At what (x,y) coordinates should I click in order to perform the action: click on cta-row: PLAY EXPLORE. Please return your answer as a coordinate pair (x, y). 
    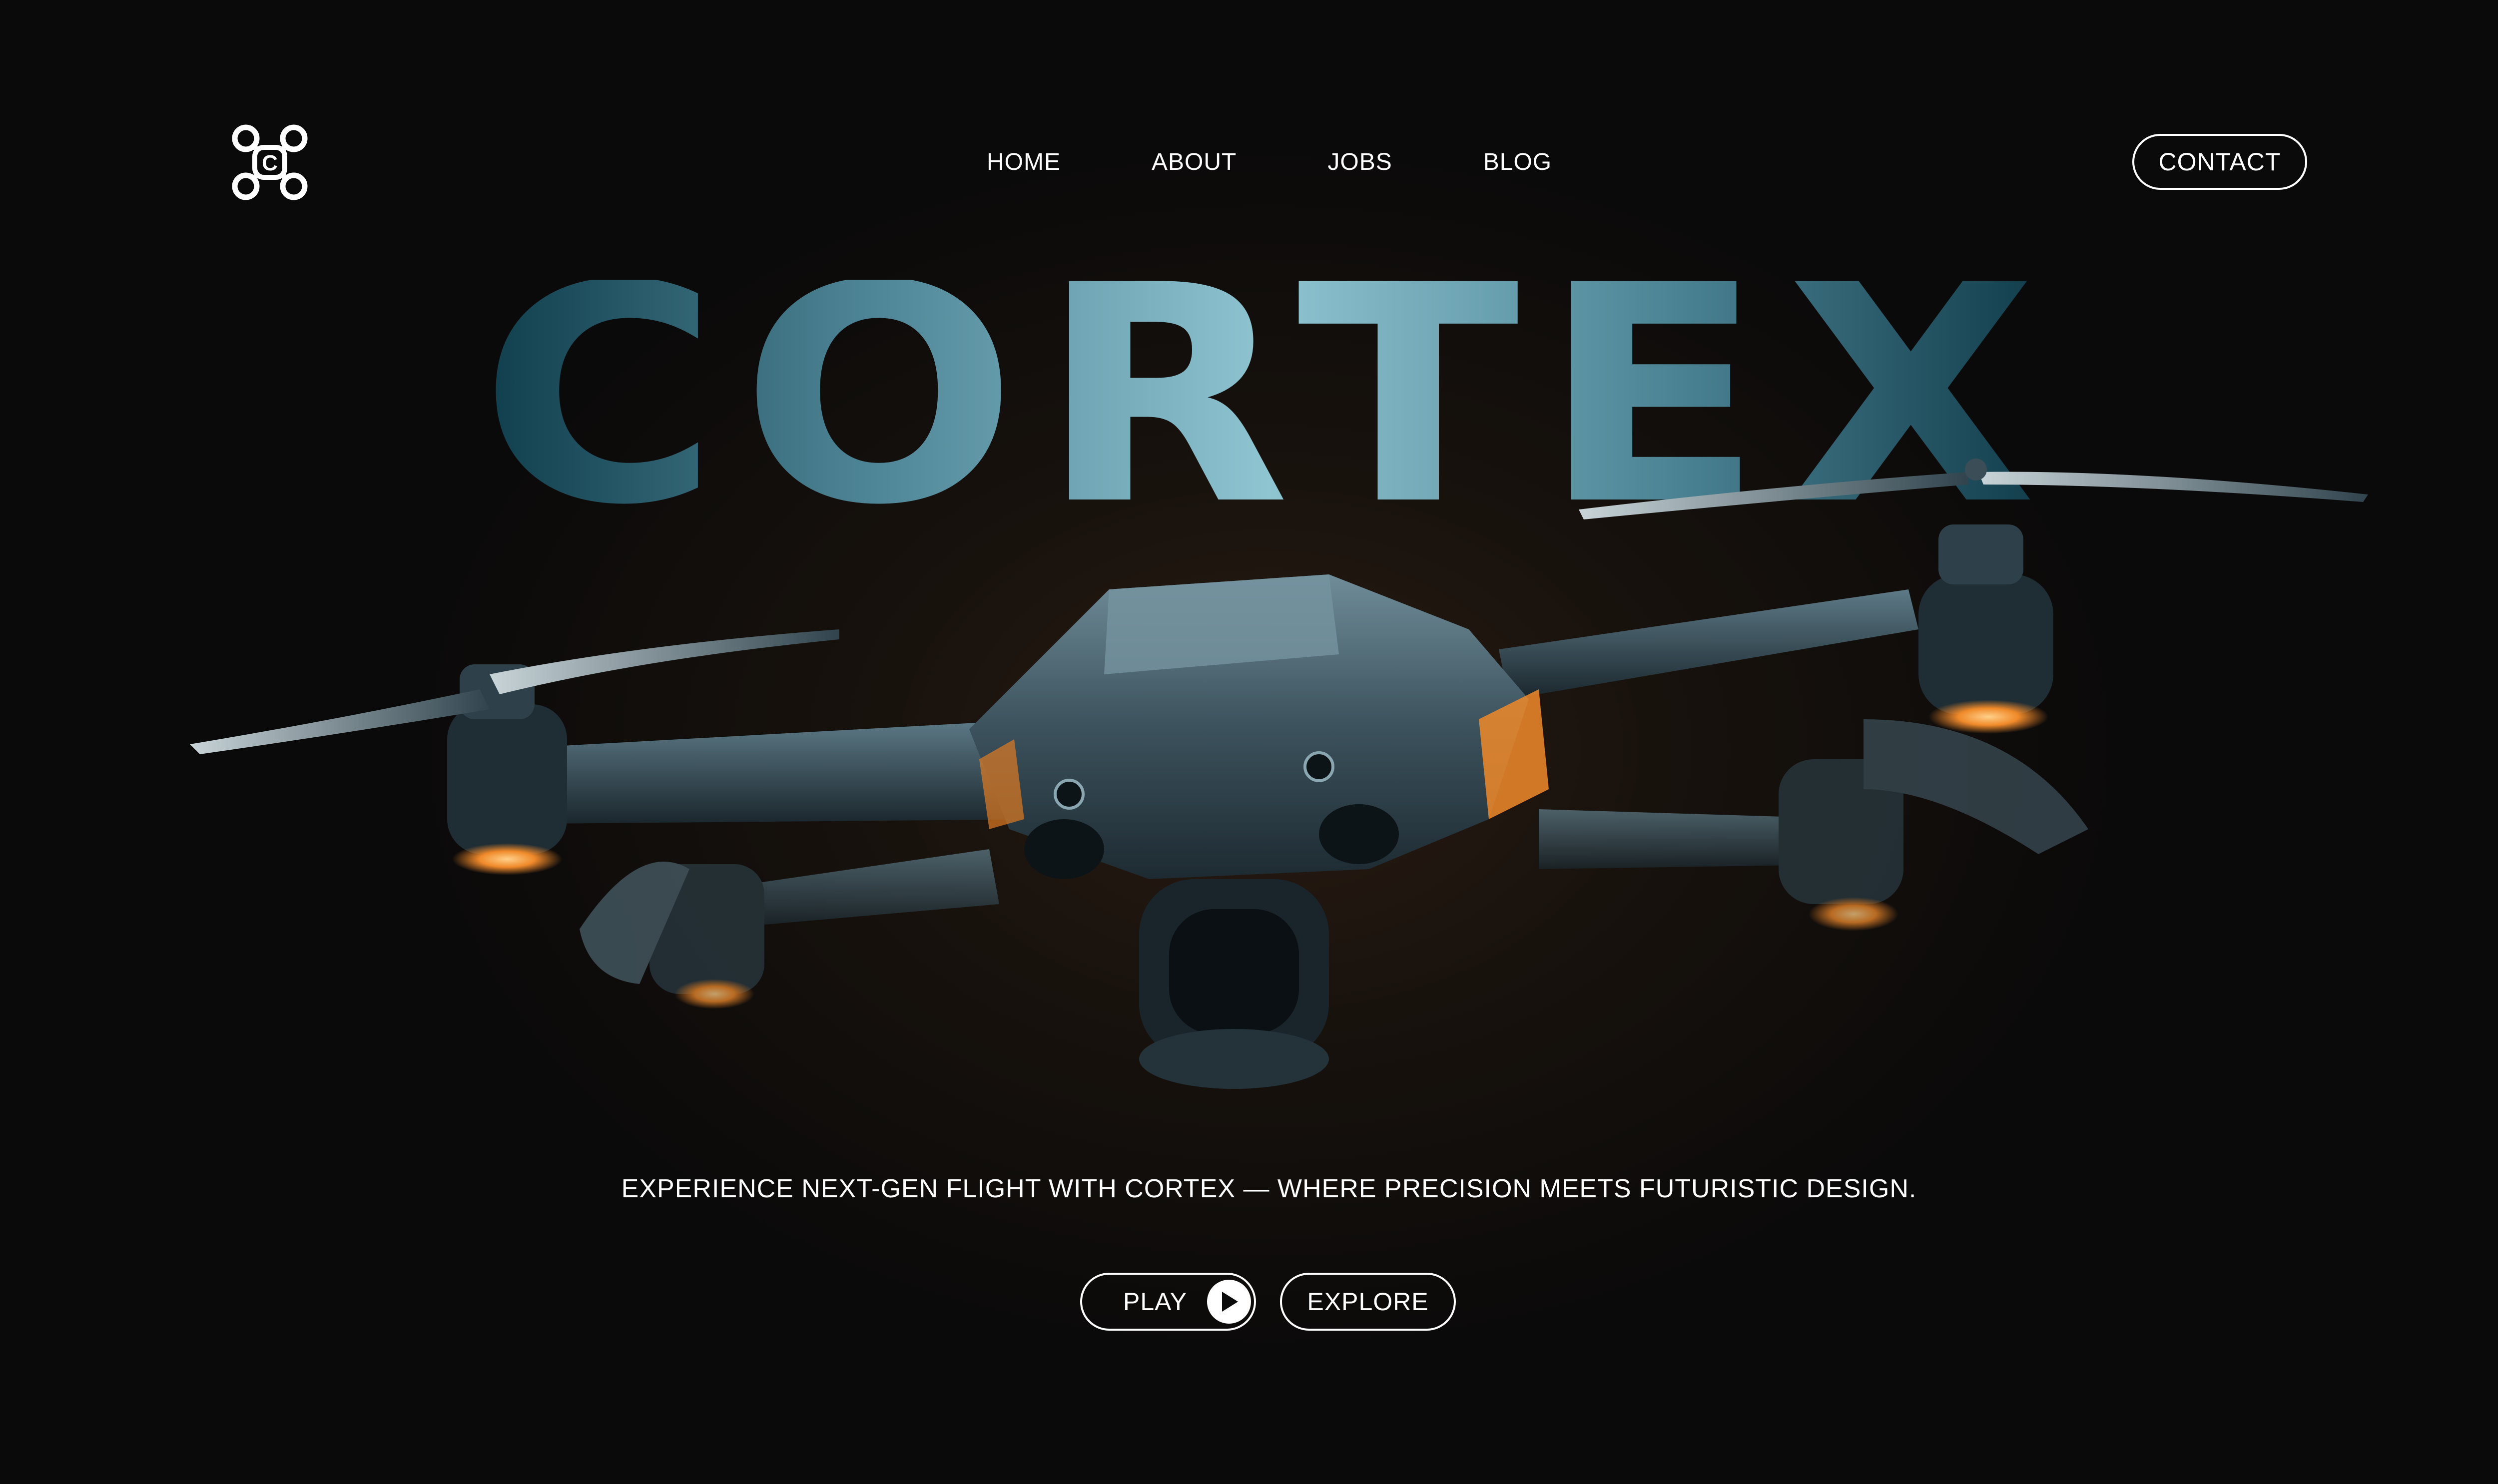
    Looking at the image, I should click on (1268, 1302).